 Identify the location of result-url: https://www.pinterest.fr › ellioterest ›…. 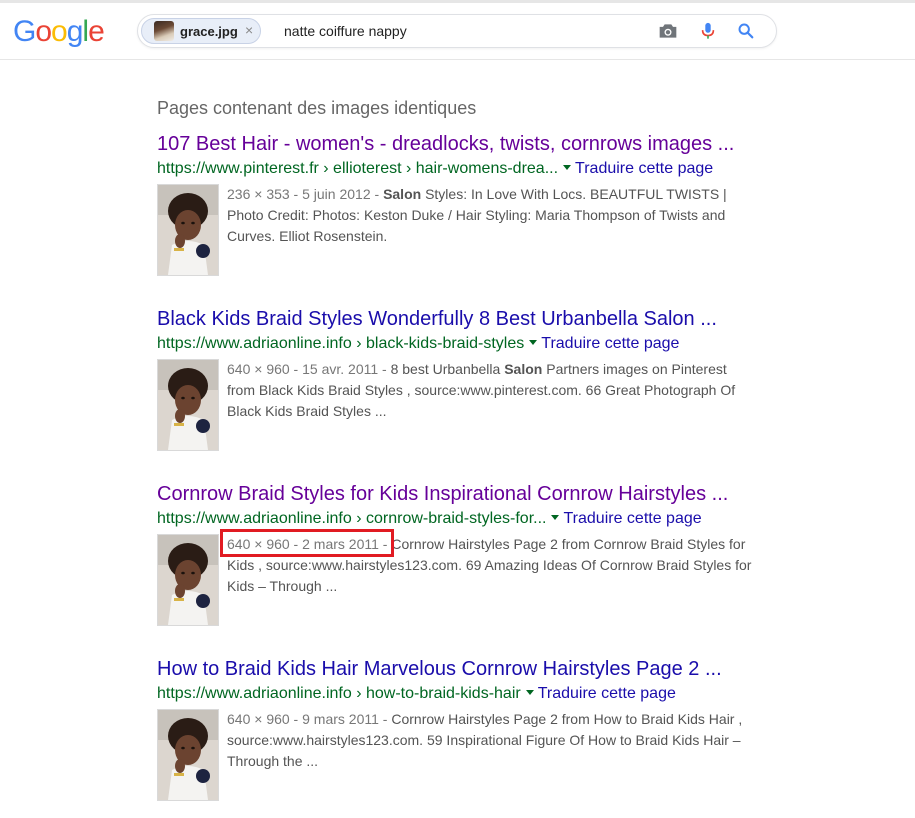
(462, 169).